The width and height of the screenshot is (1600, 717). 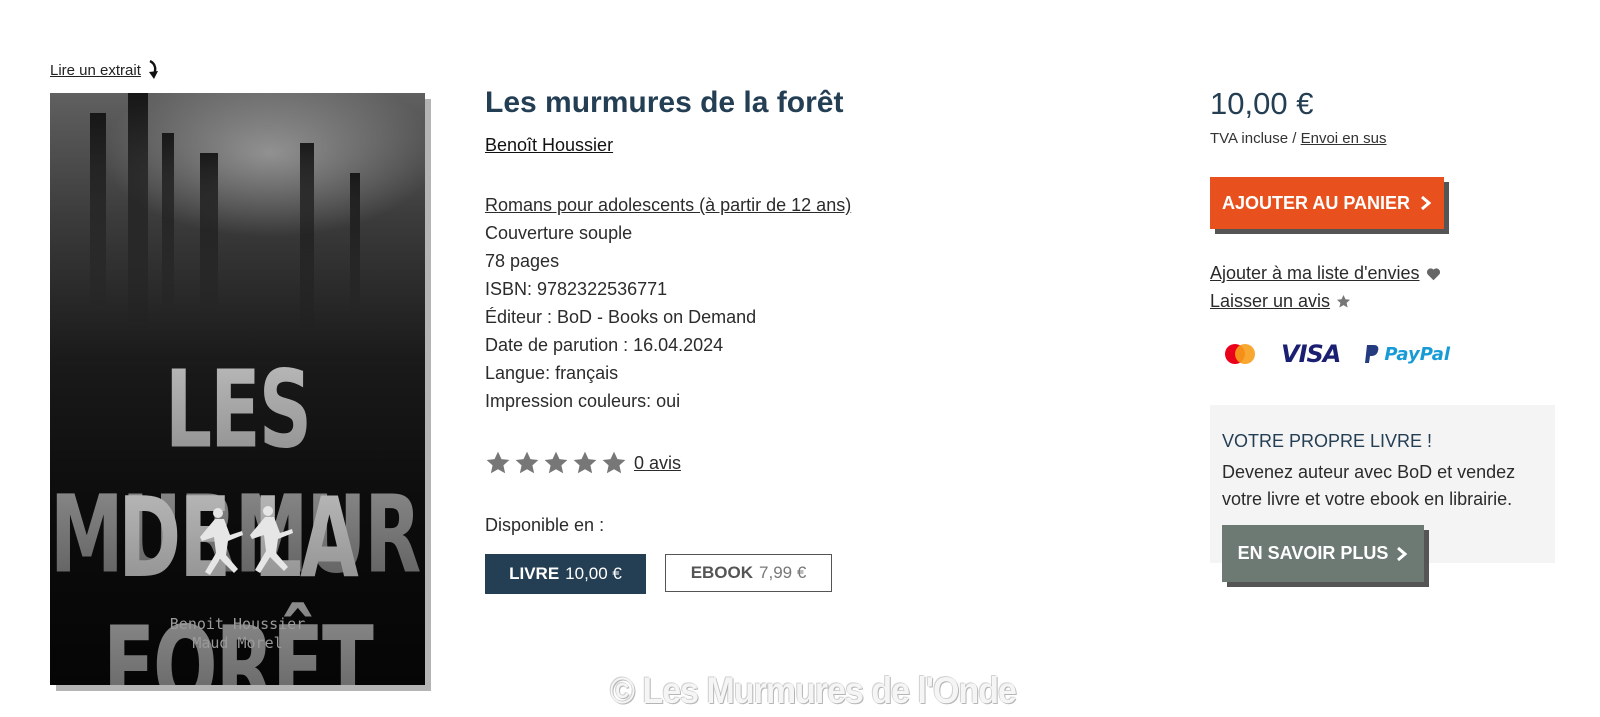 I want to click on format-ebook-button: EBOOK 7,99 €, so click(x=748, y=573).